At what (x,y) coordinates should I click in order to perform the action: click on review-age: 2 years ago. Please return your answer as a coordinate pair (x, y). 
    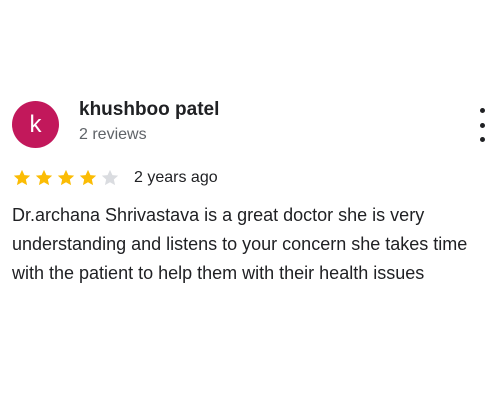
    Looking at the image, I should click on (176, 177).